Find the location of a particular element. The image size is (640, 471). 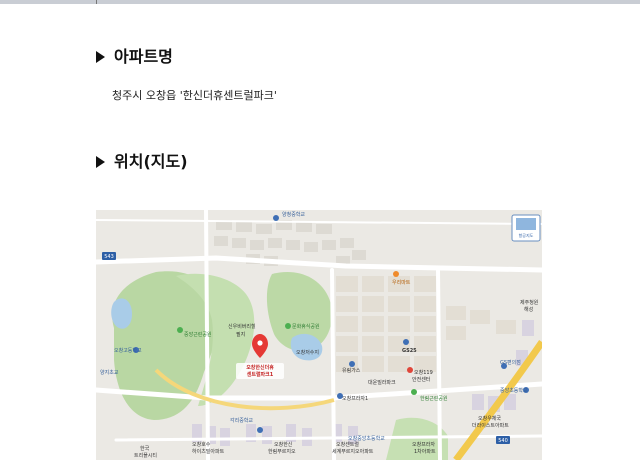

map-label: 한국 is located at coordinates (145, 449).